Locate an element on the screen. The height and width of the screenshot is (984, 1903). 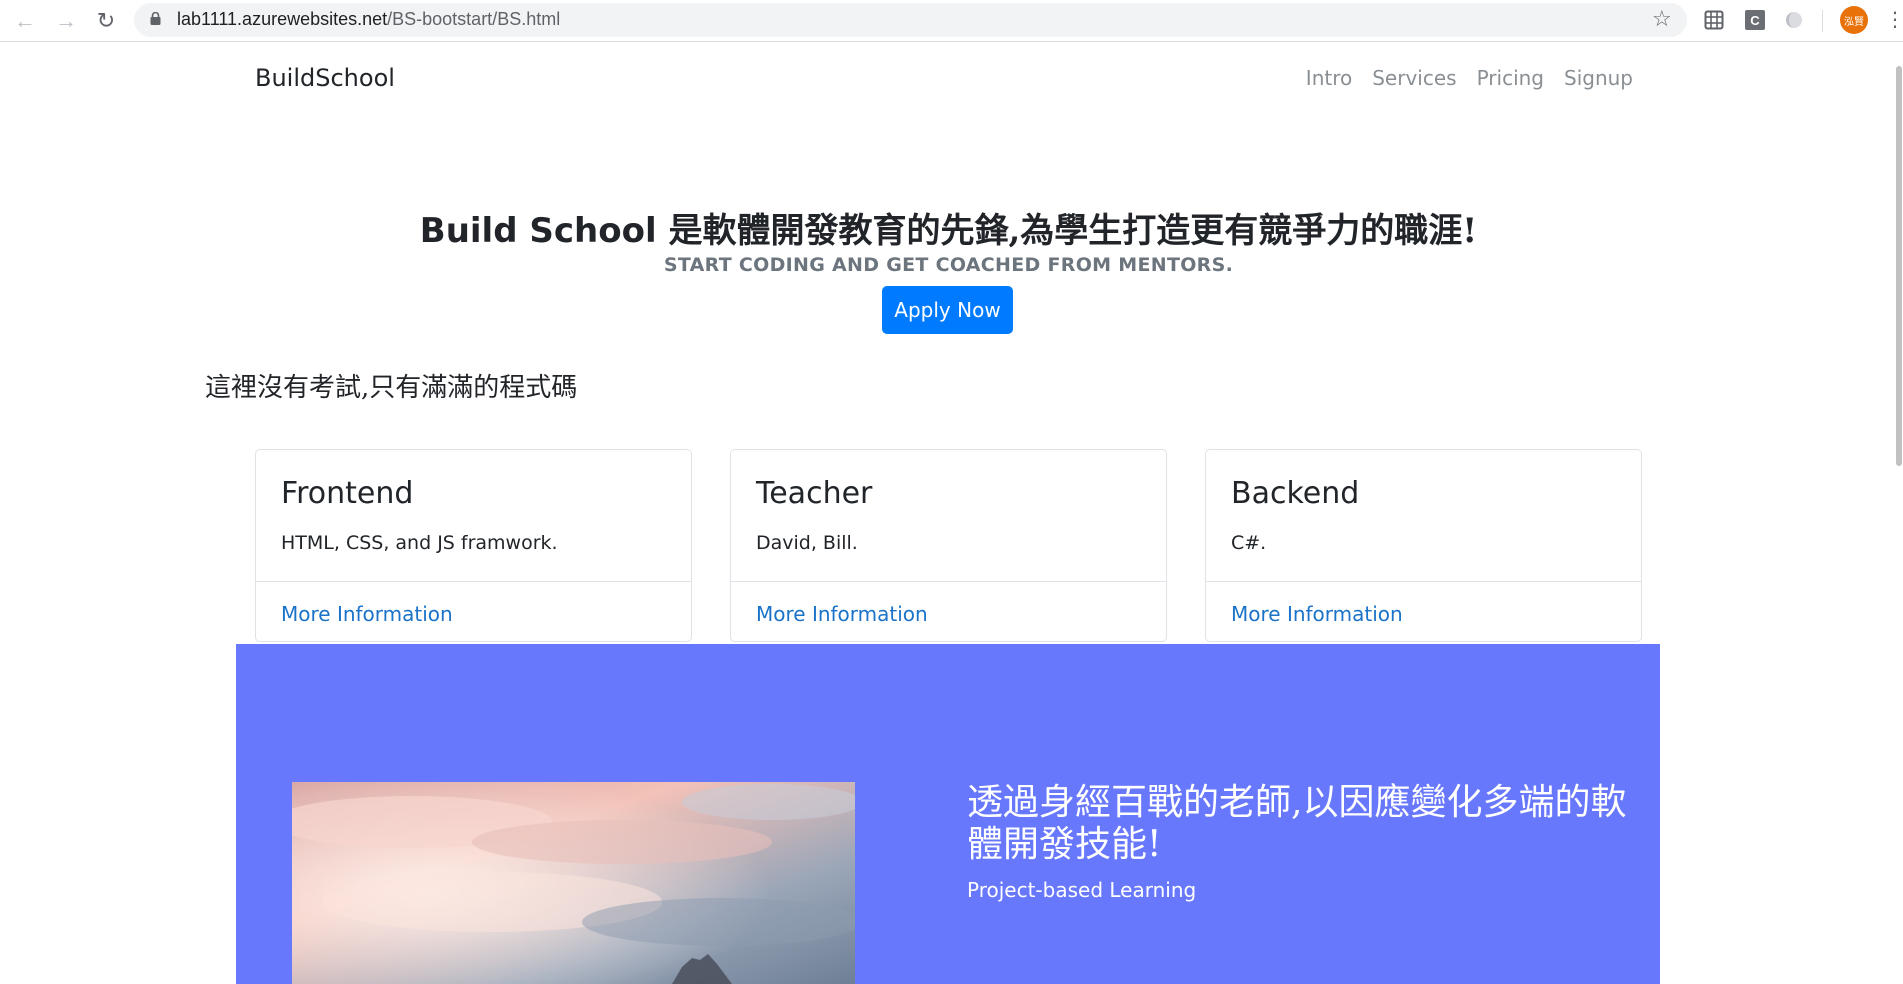
extension-c-icon: C is located at coordinates (1755, 20).